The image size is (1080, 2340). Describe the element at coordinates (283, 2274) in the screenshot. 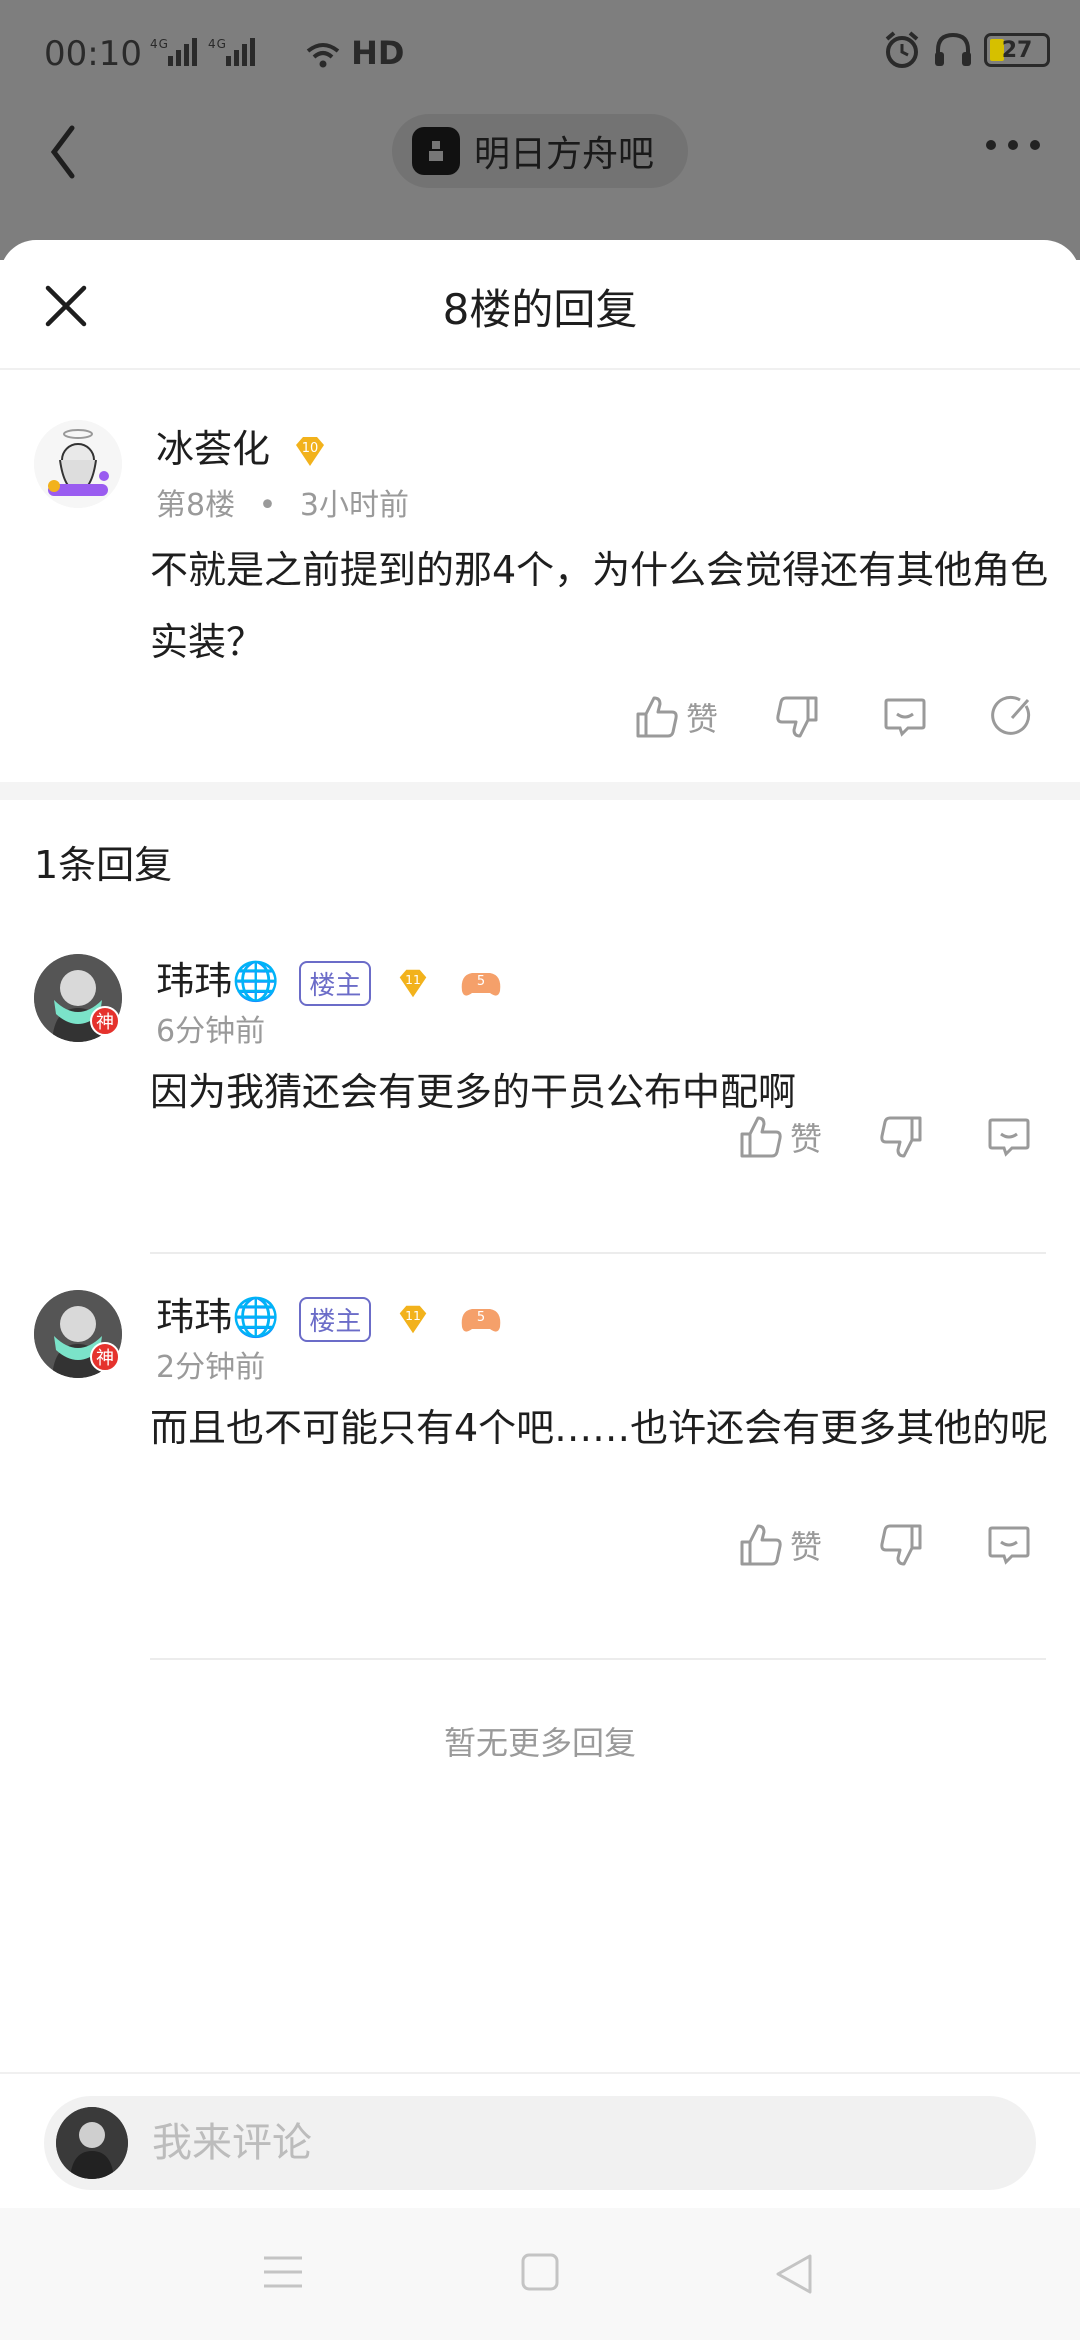

I see `menu-icon` at that location.